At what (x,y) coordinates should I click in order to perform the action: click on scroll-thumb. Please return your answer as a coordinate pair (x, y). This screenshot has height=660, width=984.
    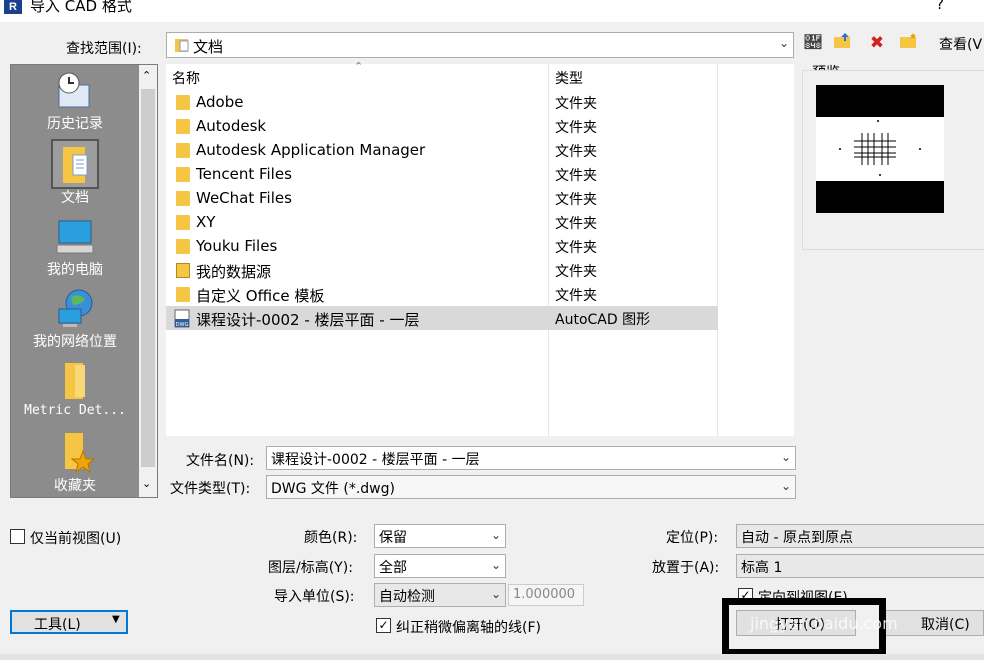
    Looking at the image, I should click on (148, 278).